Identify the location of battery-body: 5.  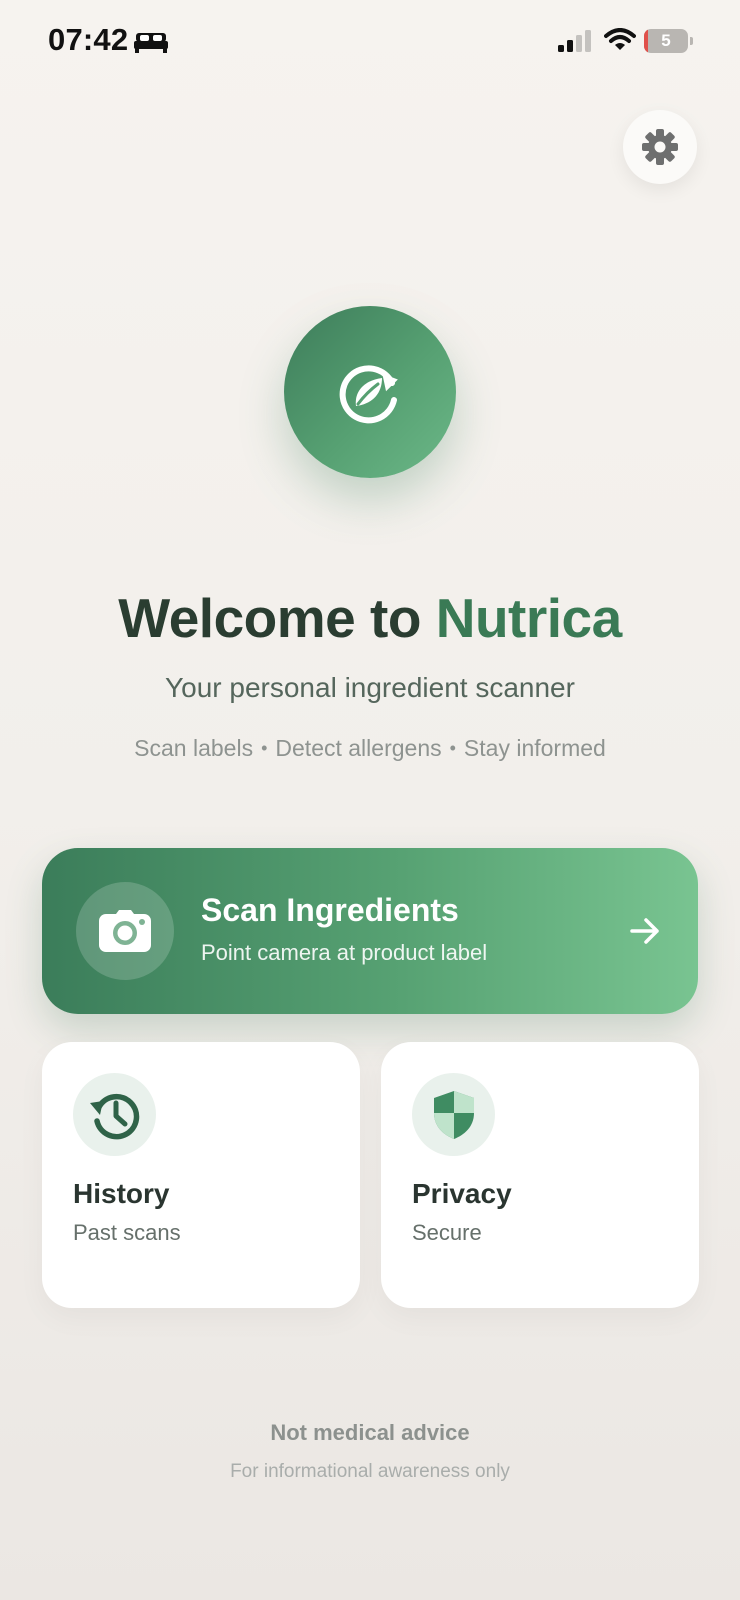
(666, 41).